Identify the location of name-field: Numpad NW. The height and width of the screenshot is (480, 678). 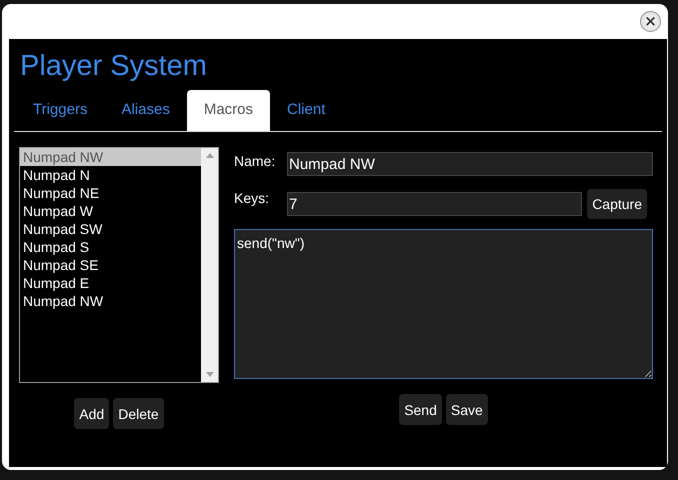
(470, 164).